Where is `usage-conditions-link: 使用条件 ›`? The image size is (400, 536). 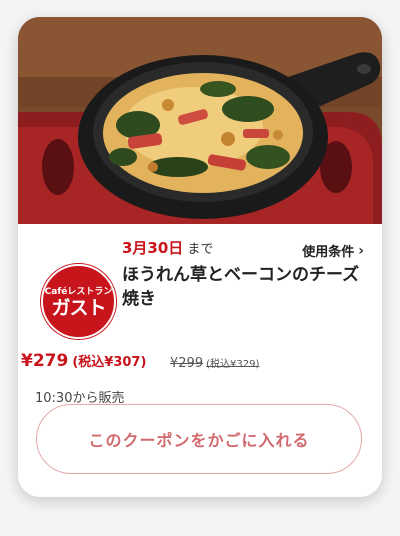
usage-conditions-link: 使用条件 › is located at coordinates (333, 251).